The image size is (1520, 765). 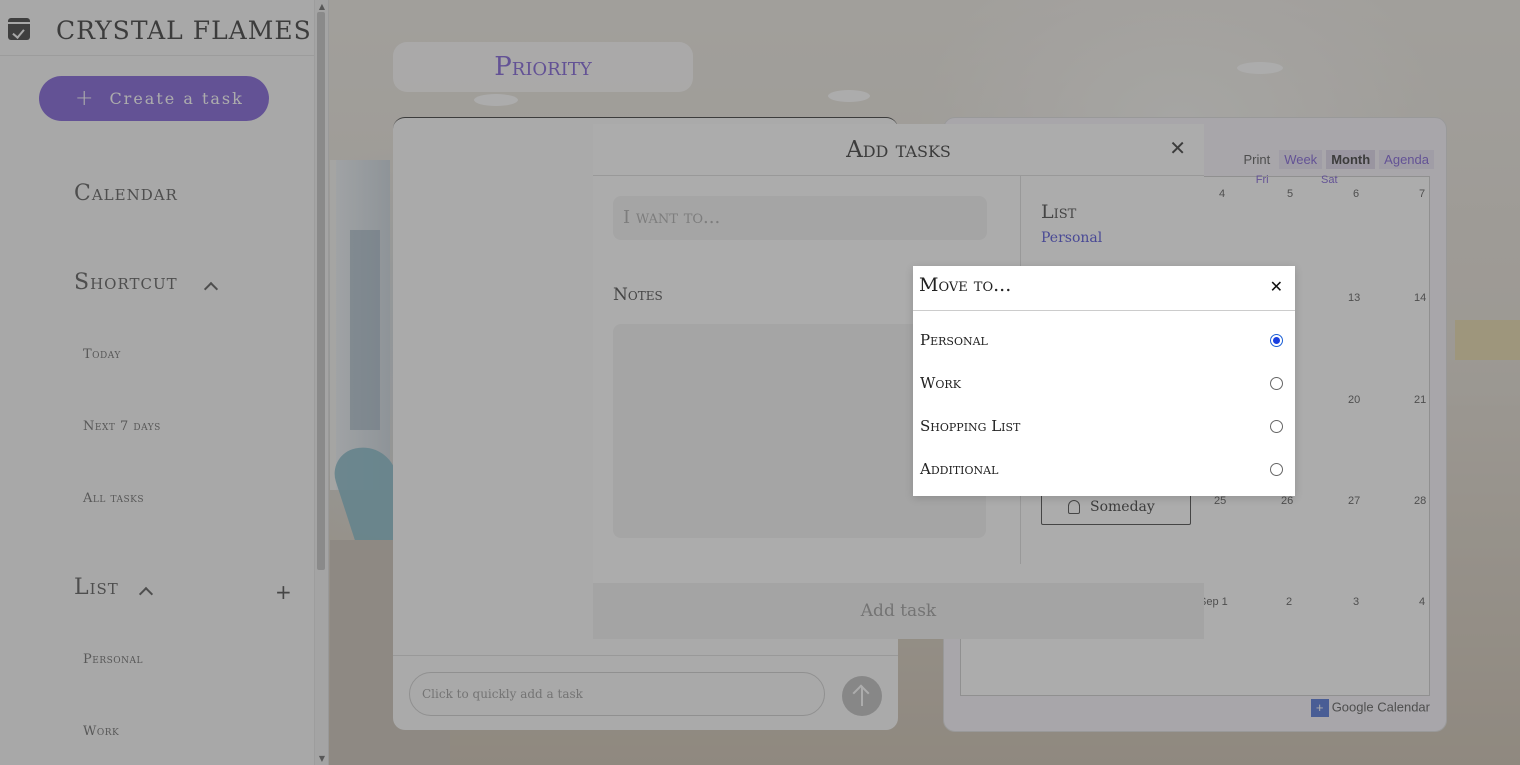 I want to click on option-label: Additional, so click(x=959, y=469).